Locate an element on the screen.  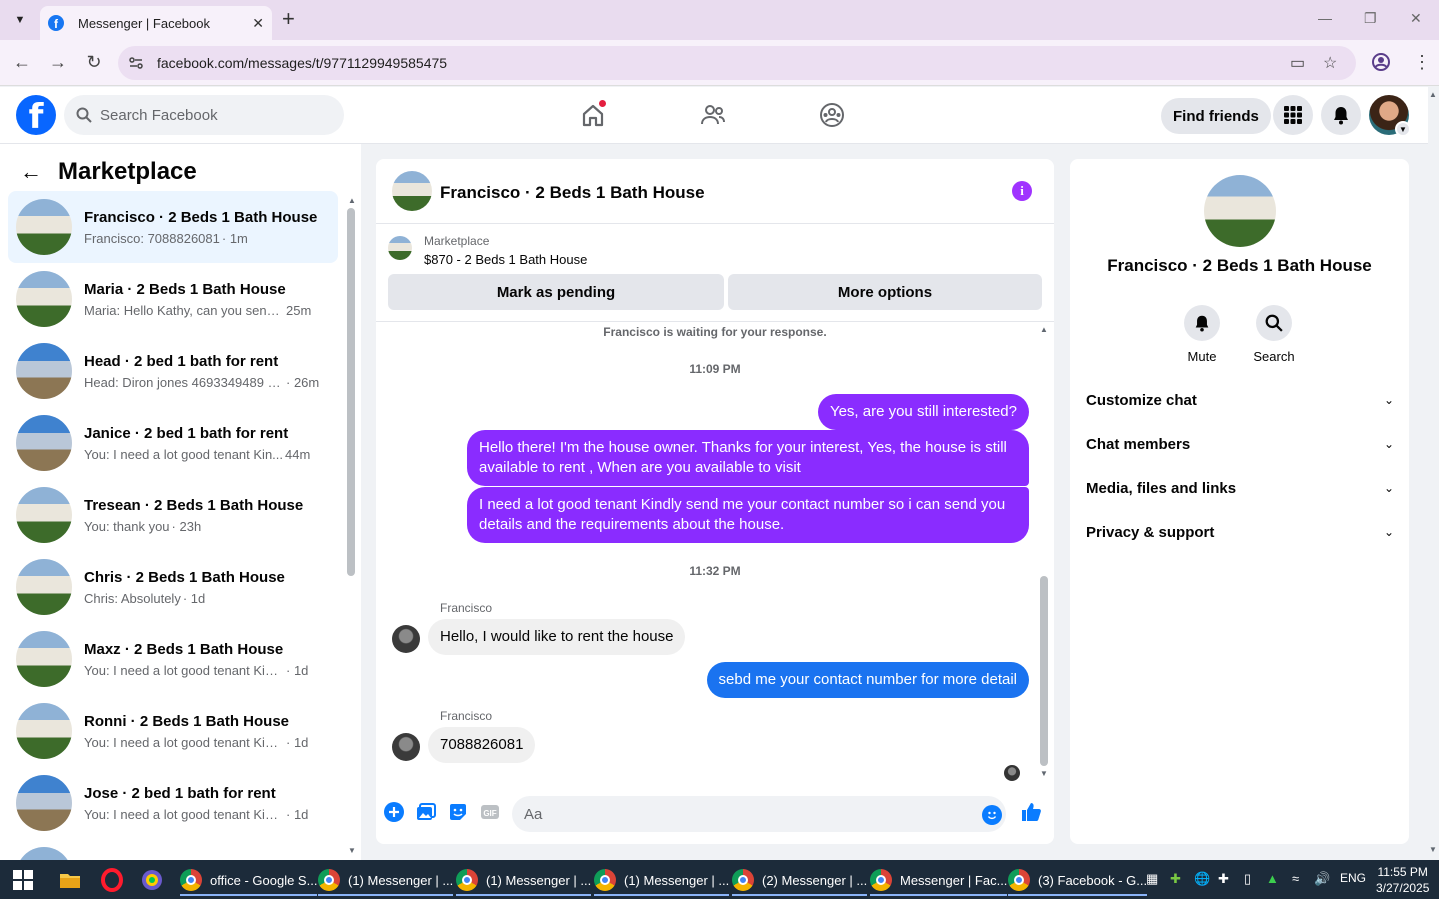
incoming-message: 7088826081 is located at coordinates (482, 745).